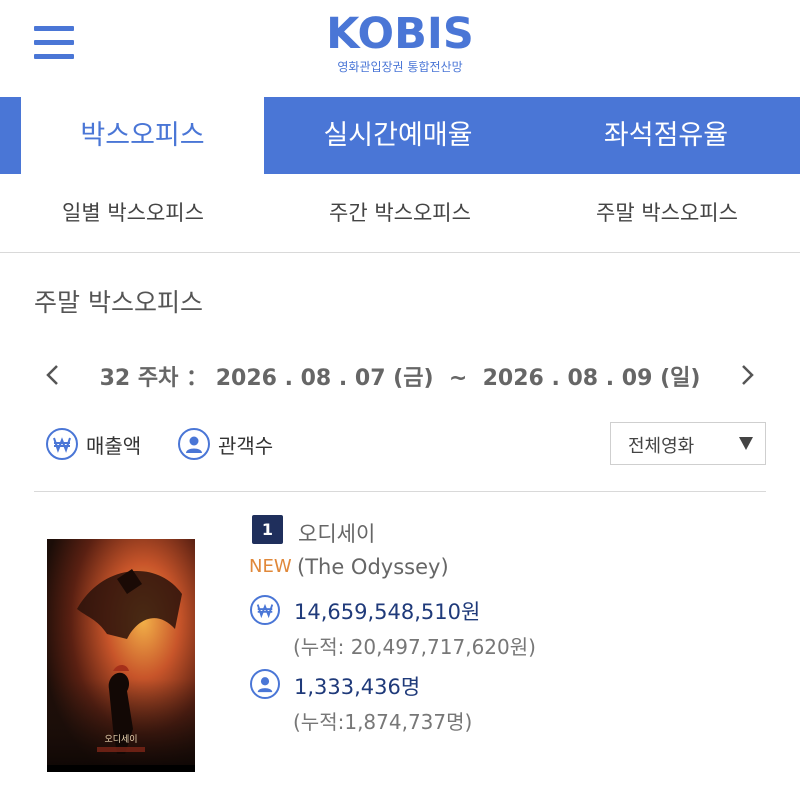  What do you see at coordinates (121, 655) in the screenshot?
I see `movie-poster: 오디세이` at bounding box center [121, 655].